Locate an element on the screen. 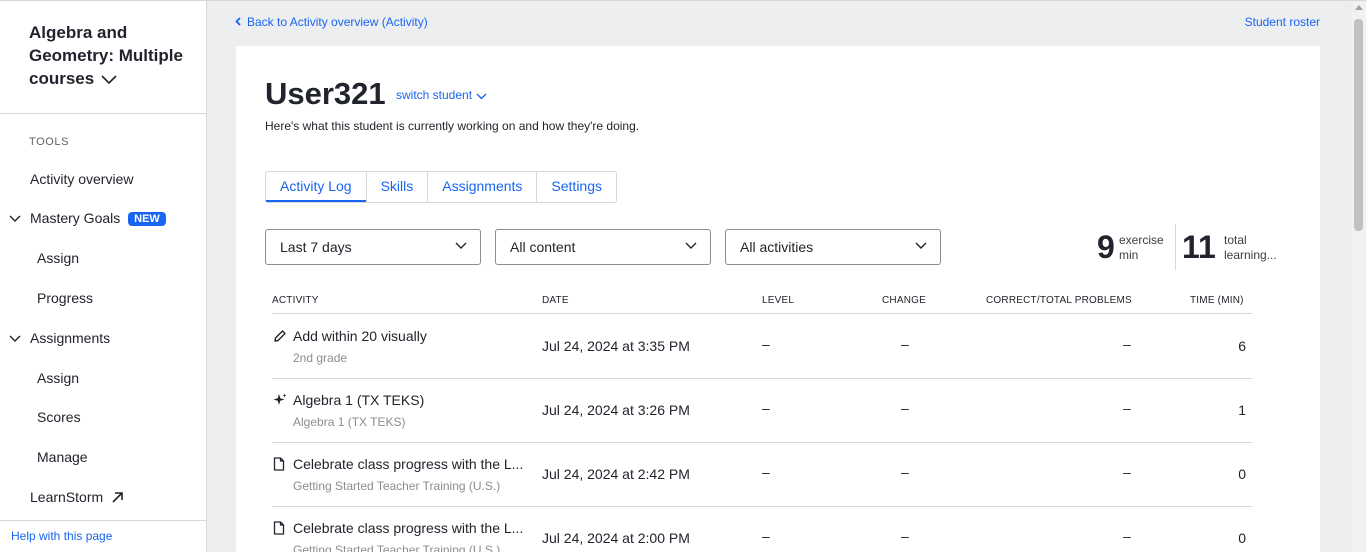 The image size is (1366, 552). help-link: Help with this page is located at coordinates (61, 536).